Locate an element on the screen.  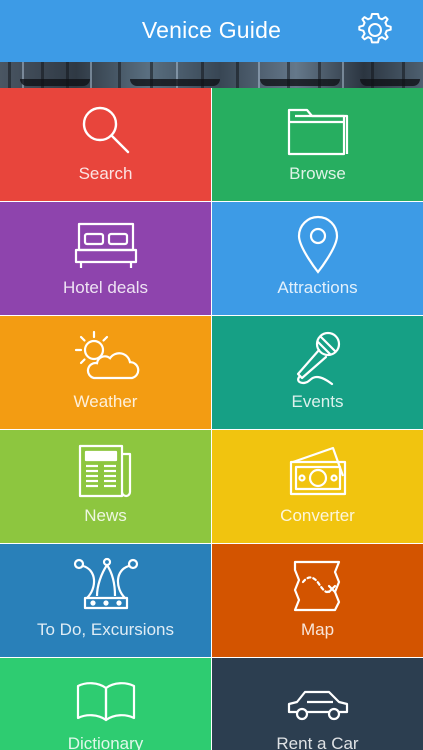
todo-excursions-tile: To Do, Excursions is located at coordinates (105, 600).